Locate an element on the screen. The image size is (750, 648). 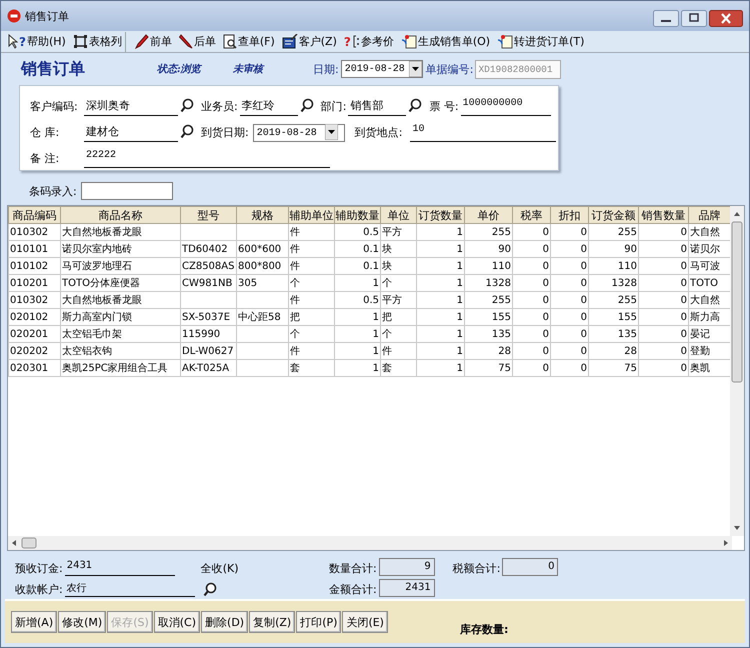
column-header: 销售数量 is located at coordinates (663, 215).